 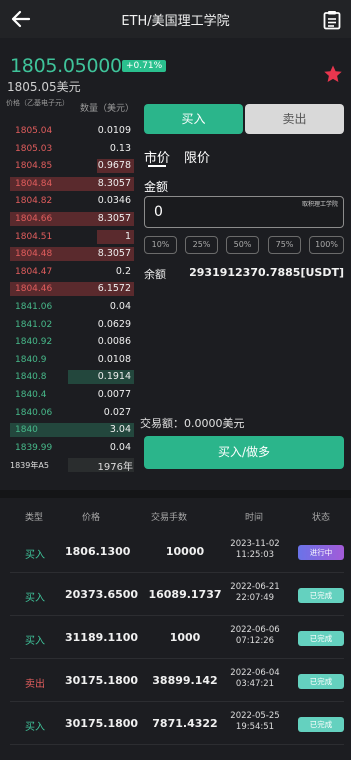 I want to click on bid-quantity: 0.0629, so click(x=114, y=324).